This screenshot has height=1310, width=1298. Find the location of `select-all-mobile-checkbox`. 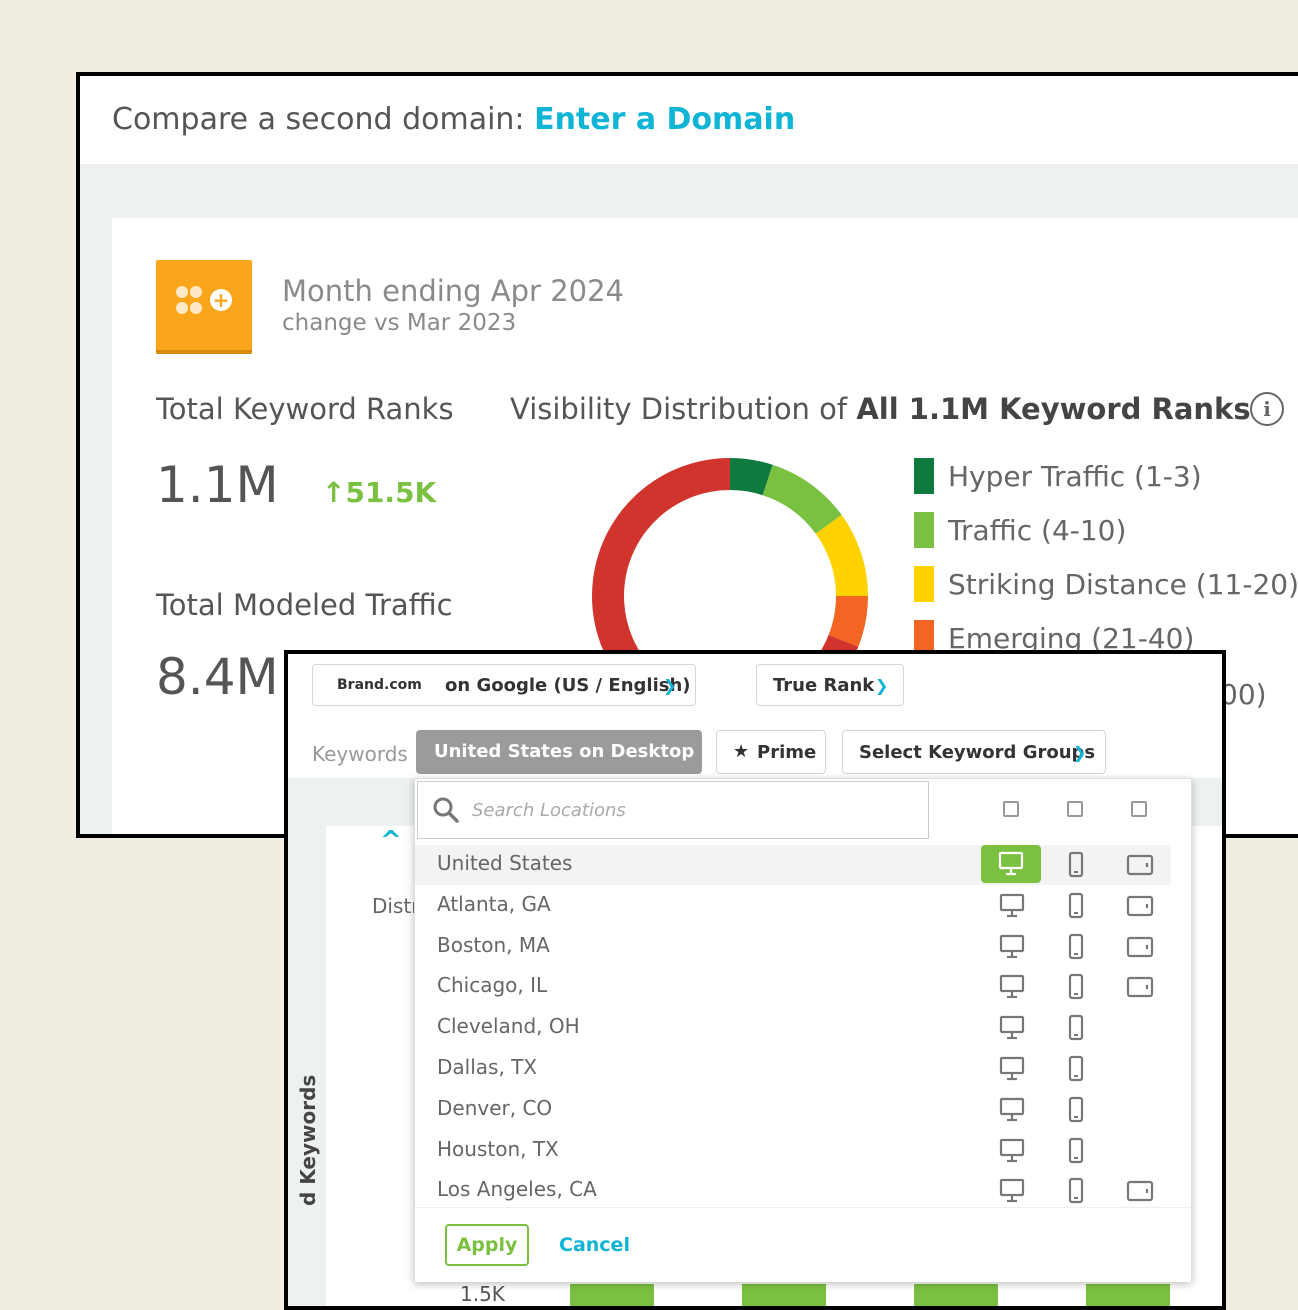

select-all-mobile-checkbox is located at coordinates (1075, 809).